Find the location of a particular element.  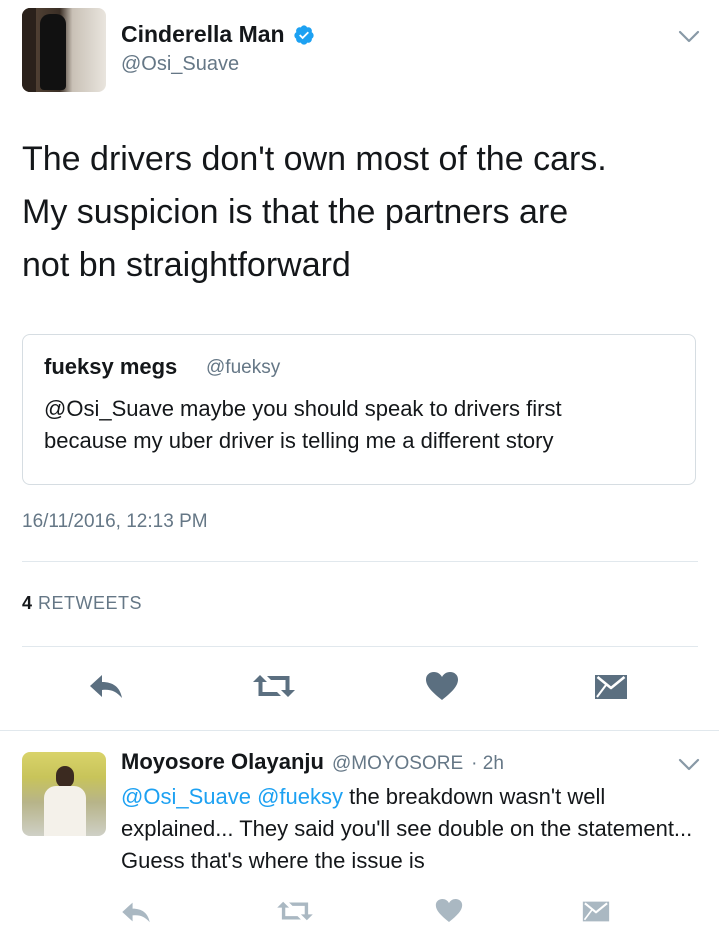

quote-author-handle: @fueksy is located at coordinates (243, 367).